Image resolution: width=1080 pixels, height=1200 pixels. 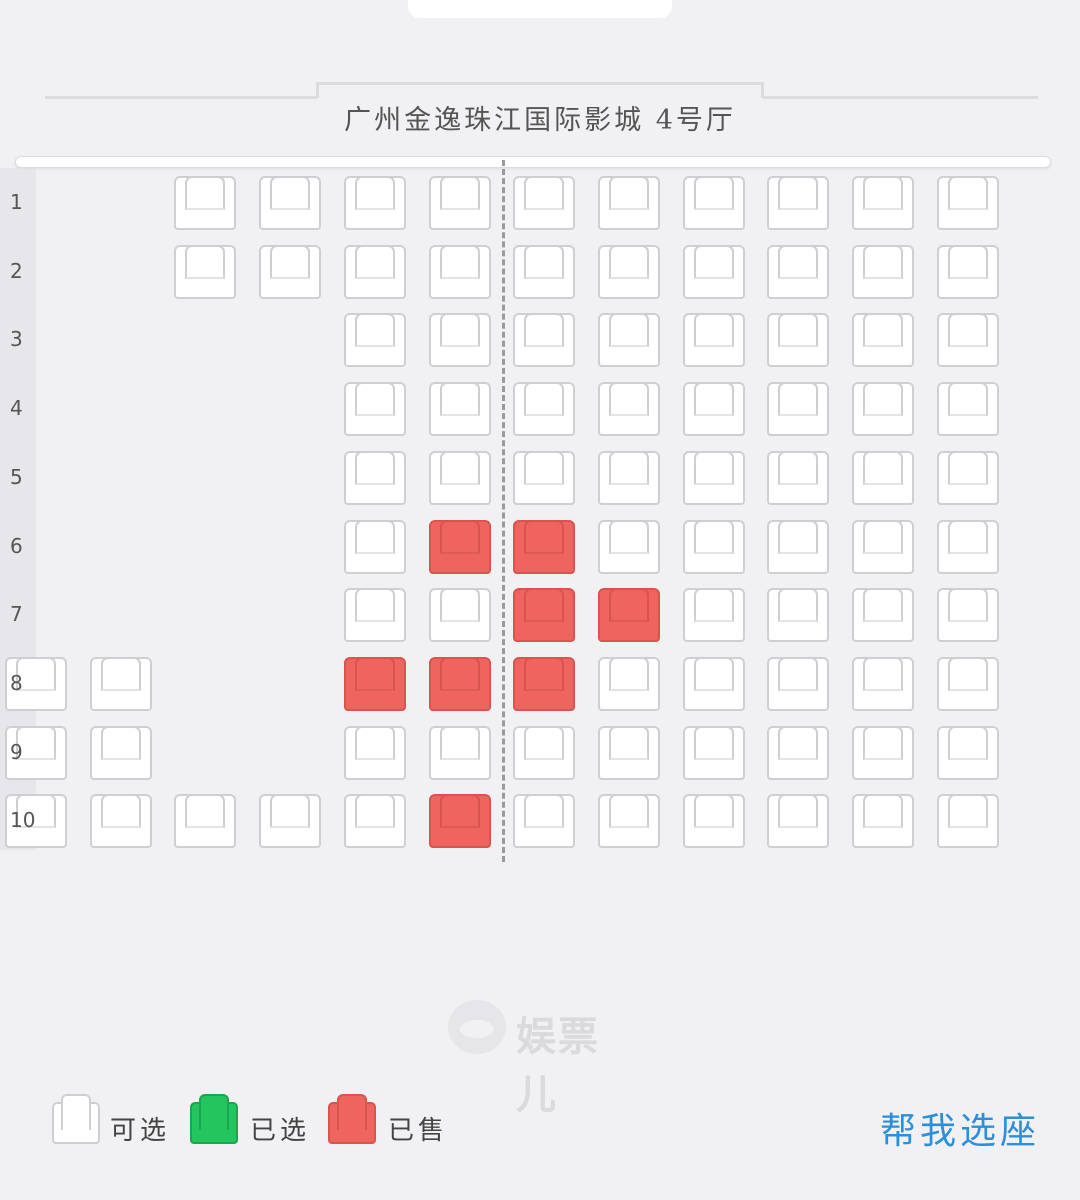 What do you see at coordinates (418, 1131) in the screenshot?
I see `legend-sold-label: 已售` at bounding box center [418, 1131].